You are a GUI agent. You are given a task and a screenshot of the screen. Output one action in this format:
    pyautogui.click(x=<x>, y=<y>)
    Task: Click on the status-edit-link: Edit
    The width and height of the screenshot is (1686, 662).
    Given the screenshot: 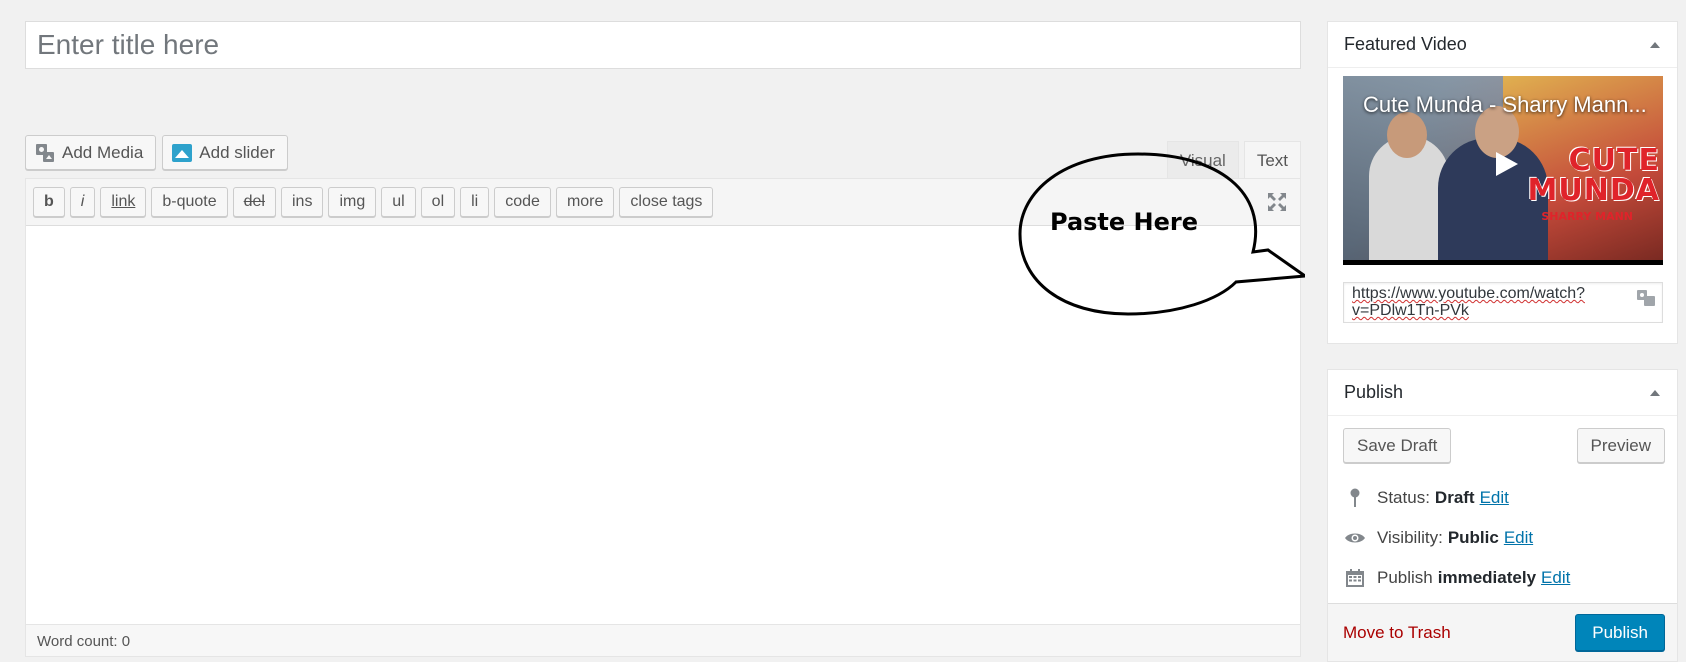 What is the action you would take?
    pyautogui.click(x=1494, y=498)
    